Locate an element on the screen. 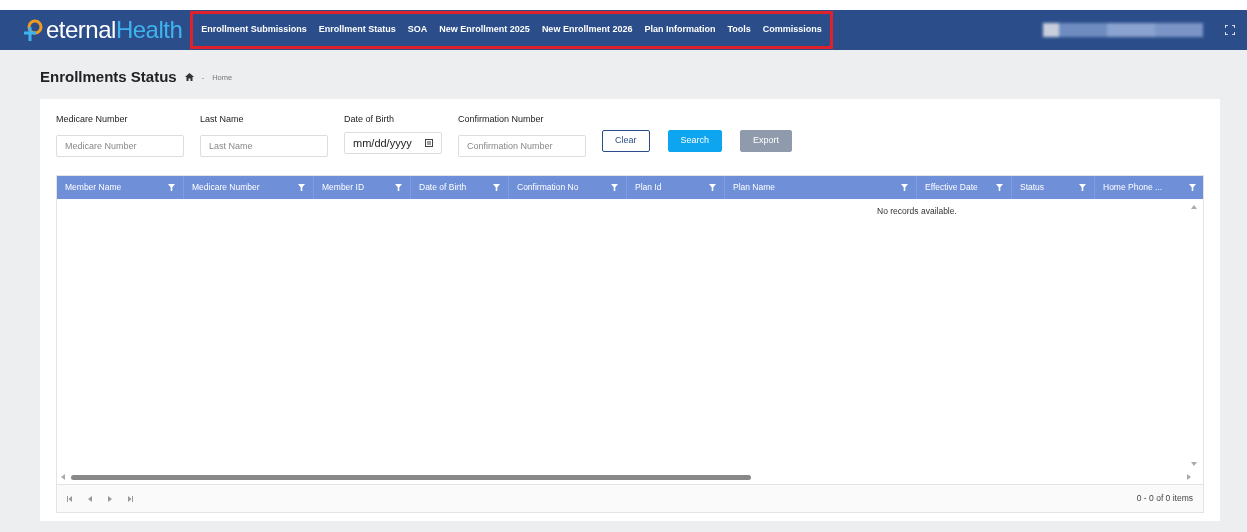 This screenshot has height=532, width=1247. nav-link: New Enrollment 2025 is located at coordinates (484, 30).